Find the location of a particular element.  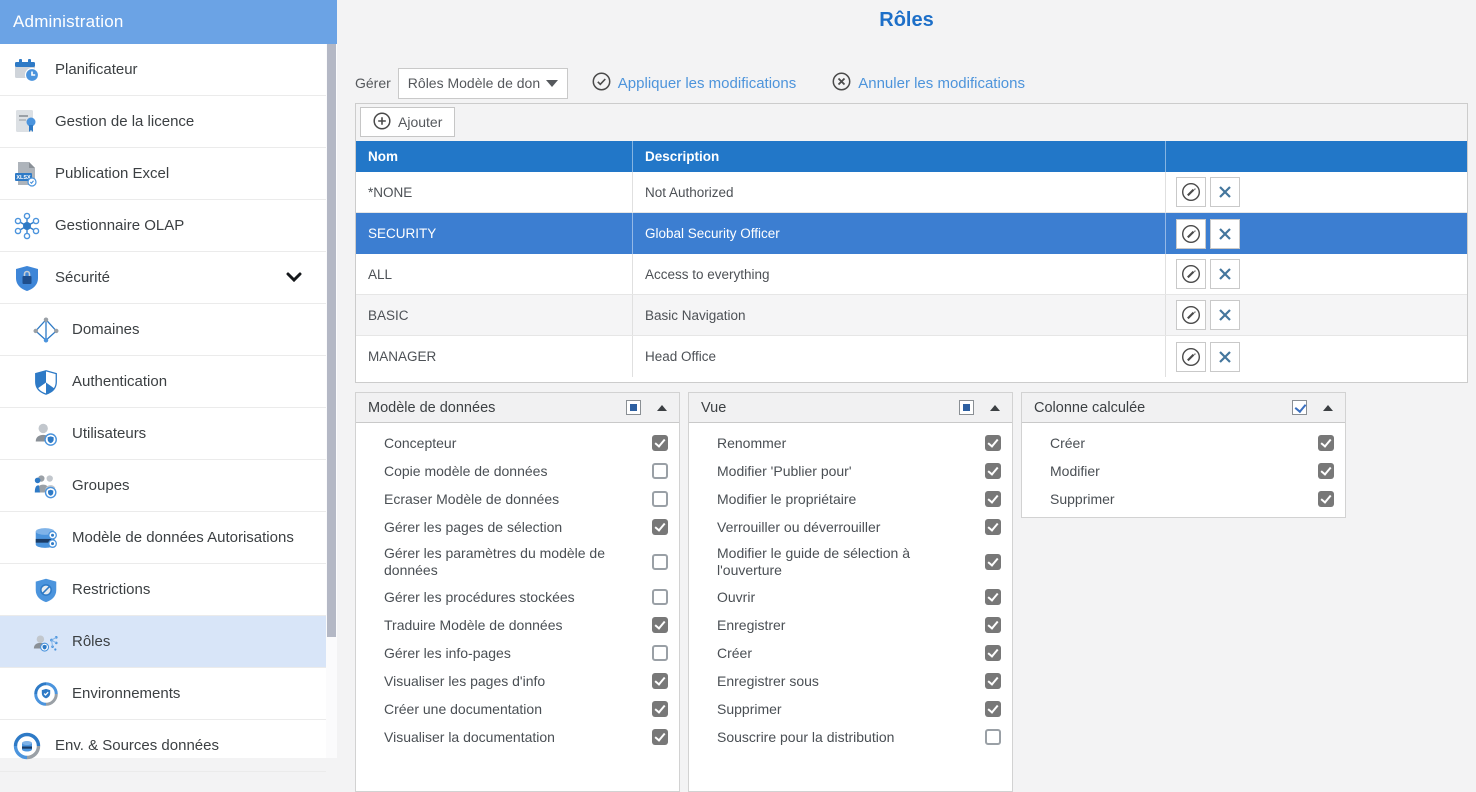

permission-item: Concepteur is located at coordinates (517, 443).